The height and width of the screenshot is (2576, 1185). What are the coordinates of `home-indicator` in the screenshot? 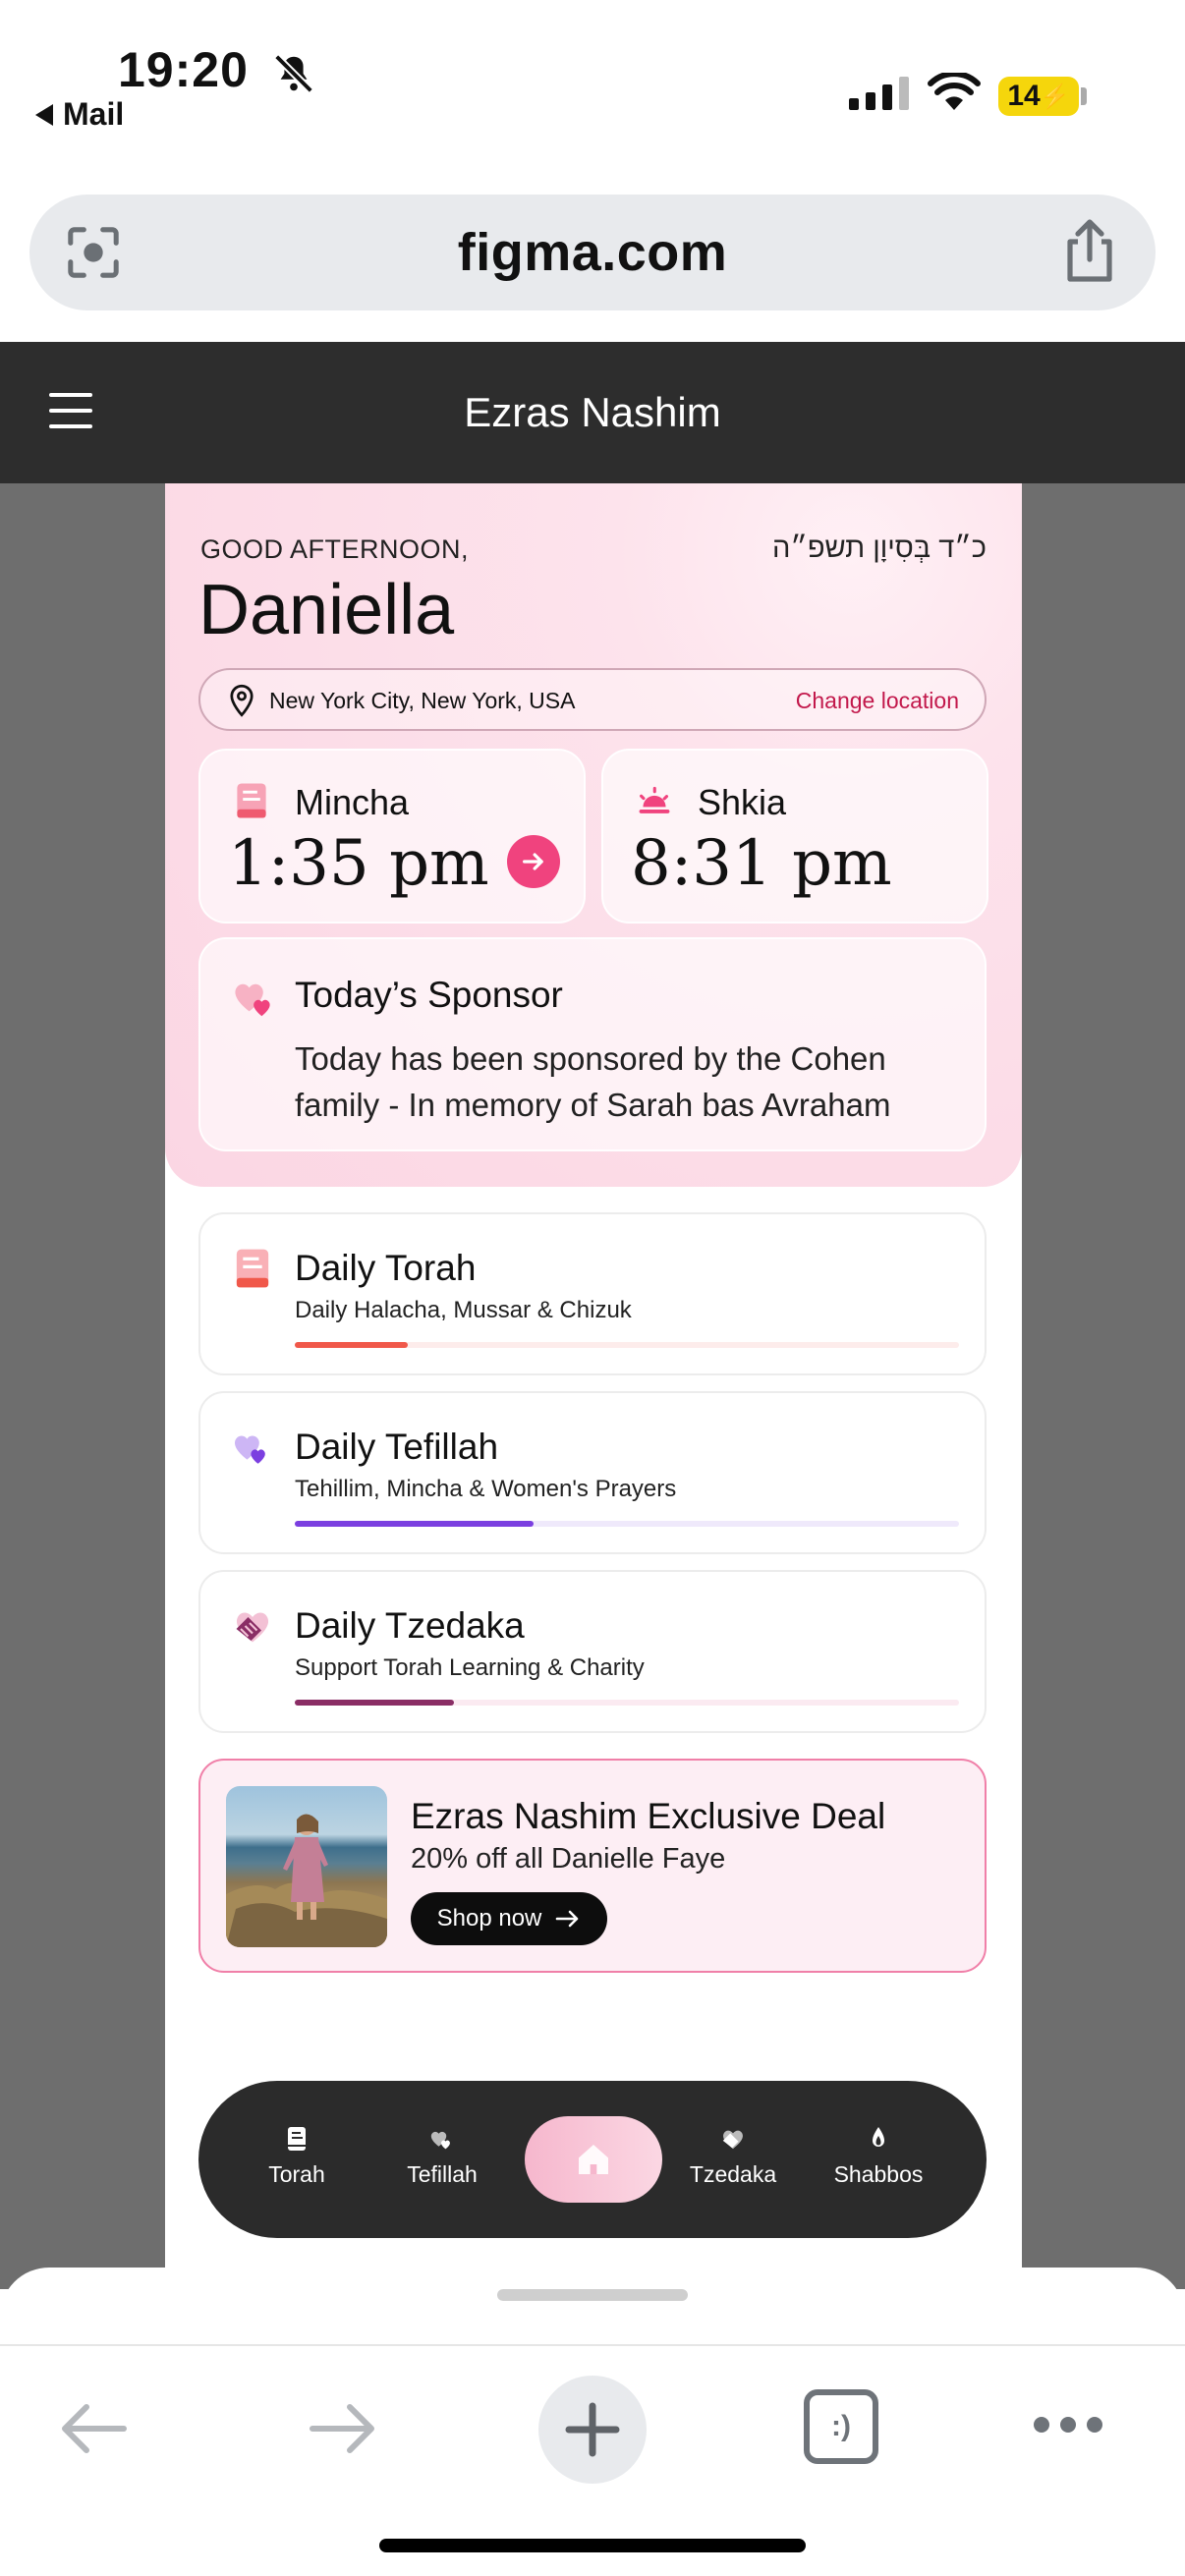 It's located at (592, 2545).